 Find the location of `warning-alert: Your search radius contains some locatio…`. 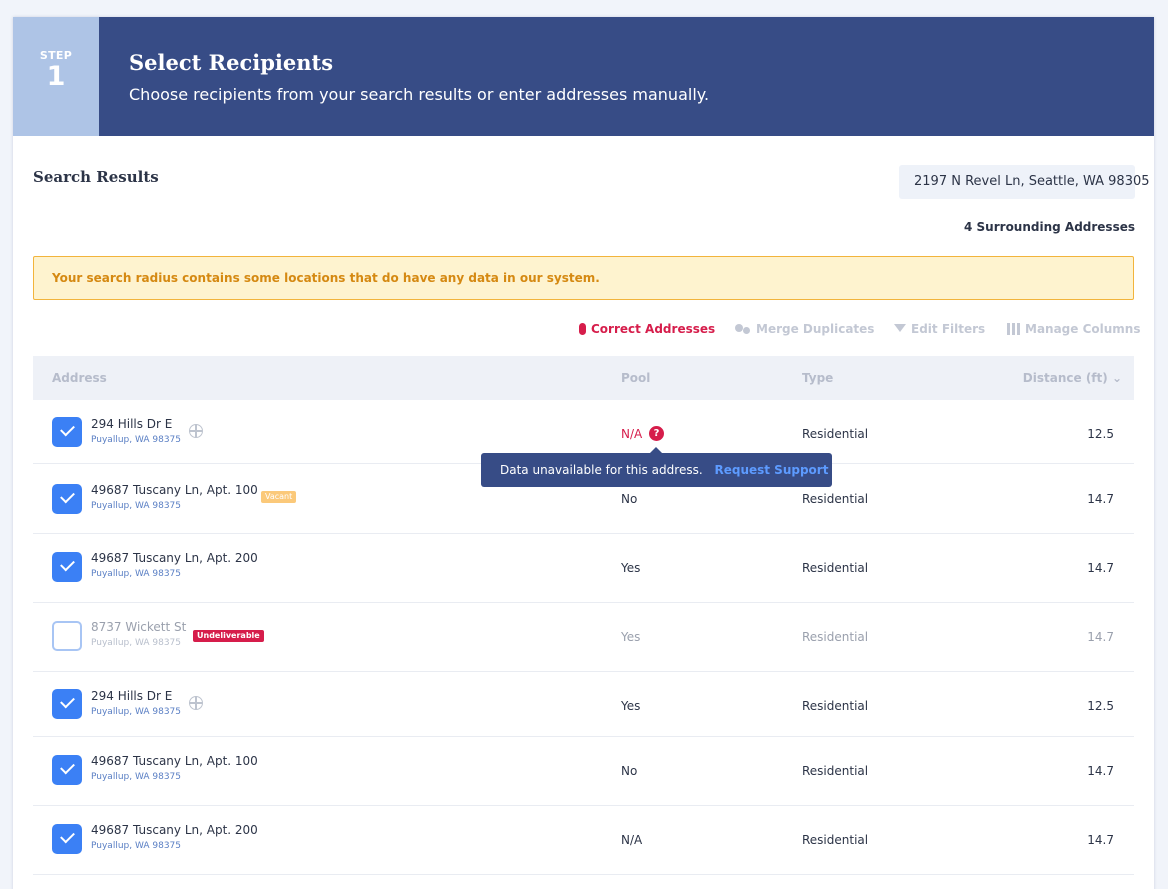

warning-alert: Your search radius contains some locatio… is located at coordinates (583, 278).